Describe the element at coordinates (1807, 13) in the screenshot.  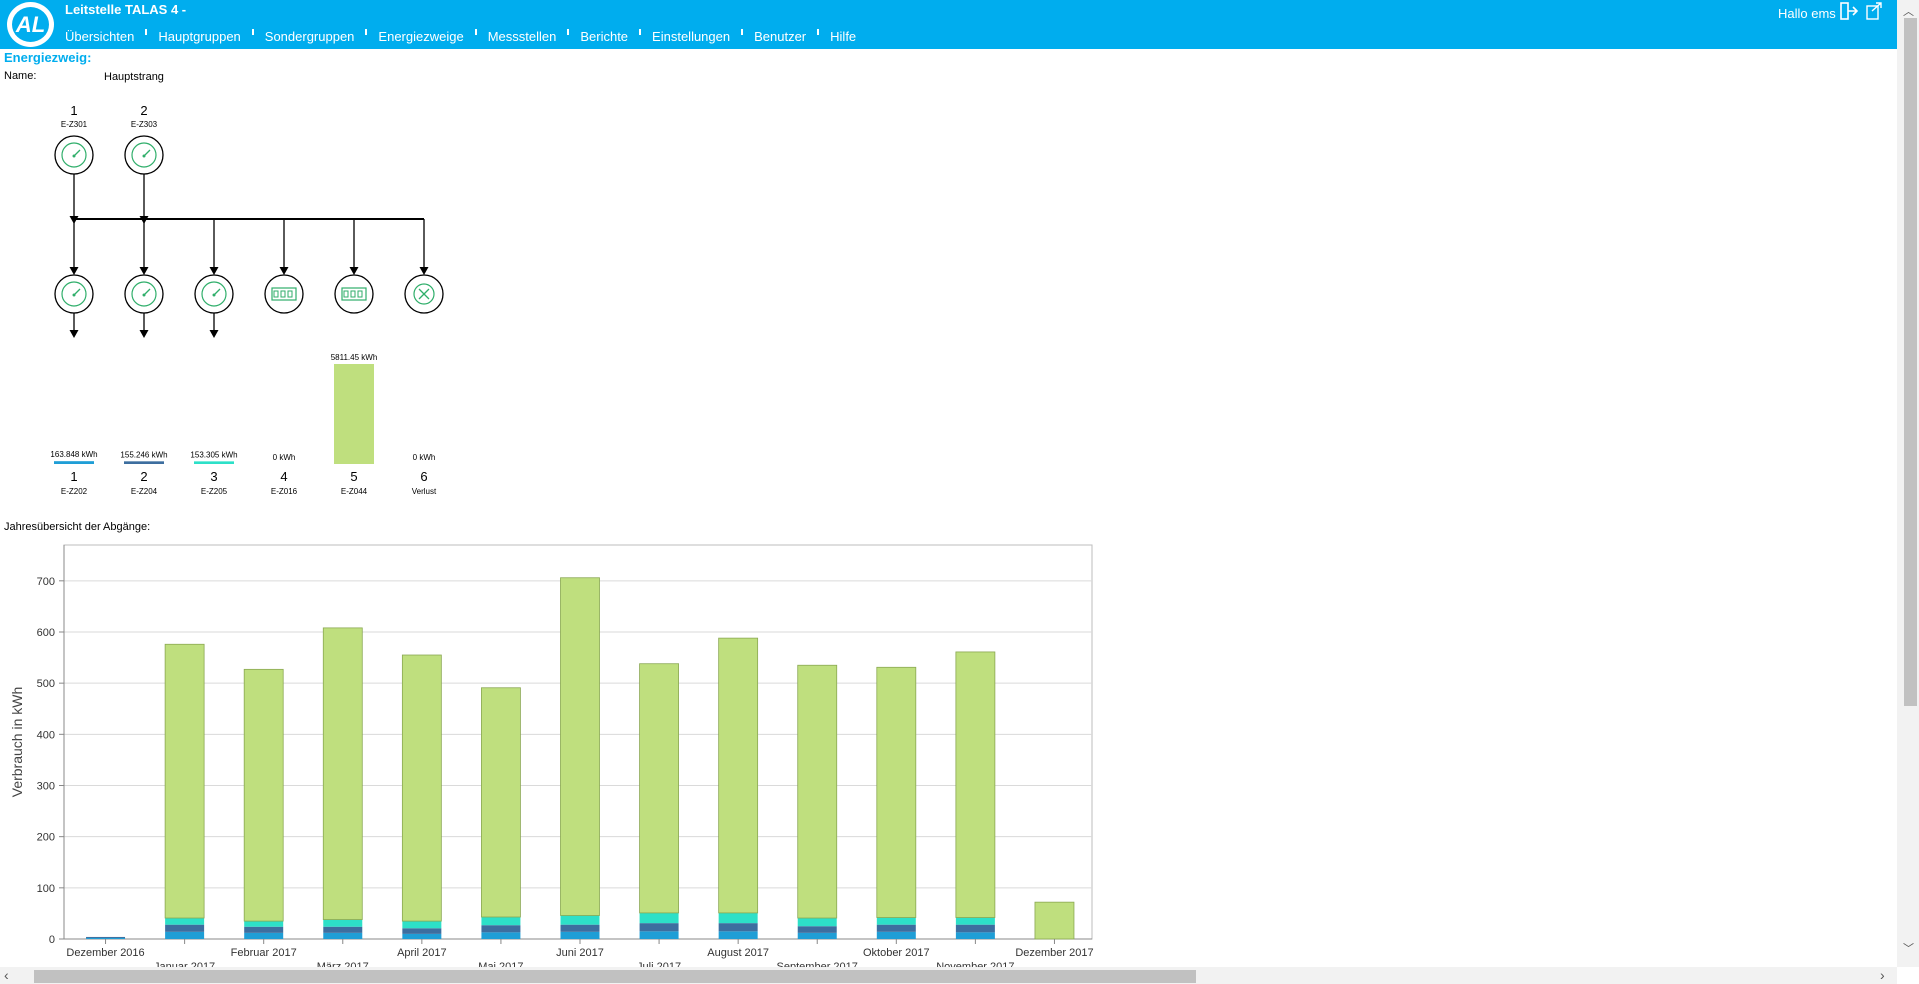
I see `user-greeting: Hallo ems` at that location.